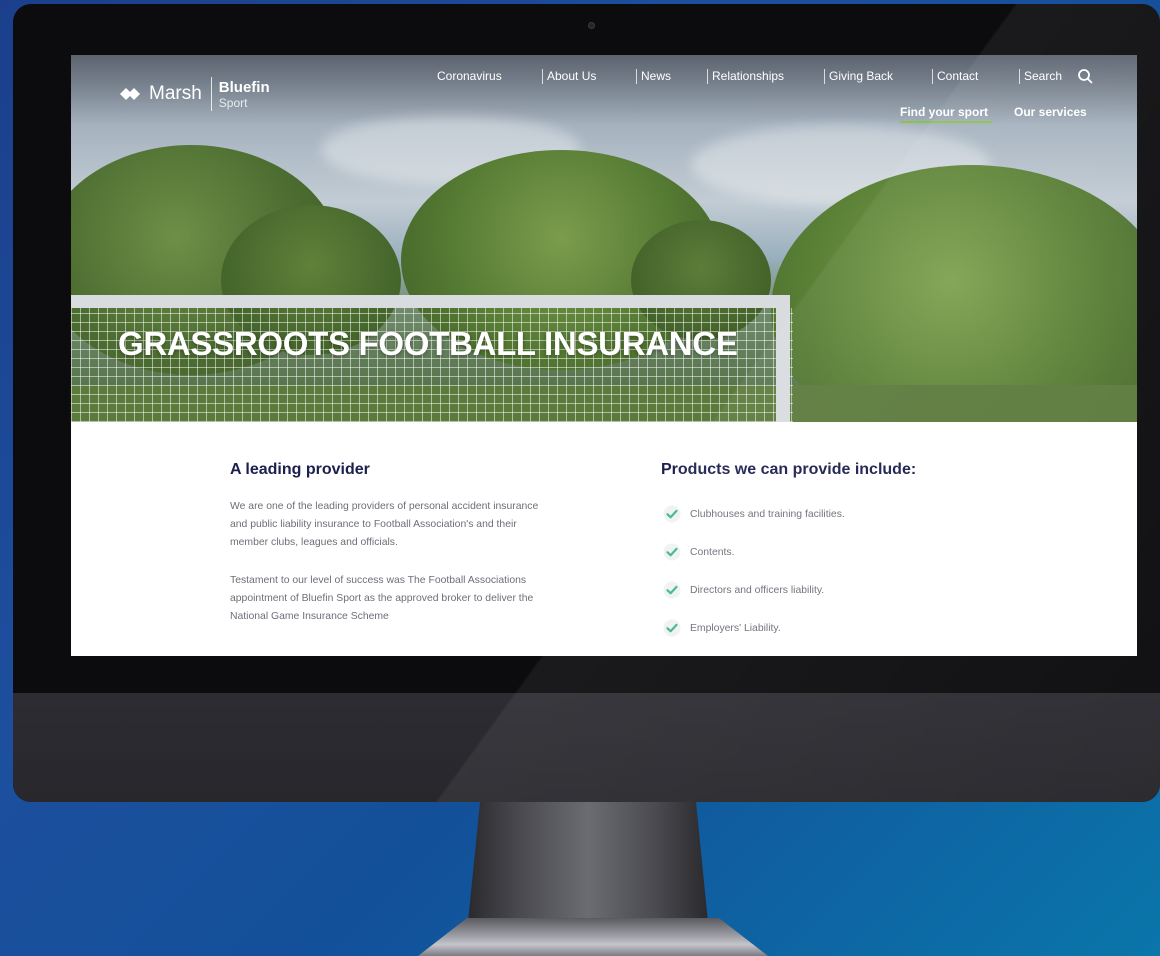 The height and width of the screenshot is (956, 1160). What do you see at coordinates (789, 469) in the screenshot?
I see `section-title: Products we can provide include:` at bounding box center [789, 469].